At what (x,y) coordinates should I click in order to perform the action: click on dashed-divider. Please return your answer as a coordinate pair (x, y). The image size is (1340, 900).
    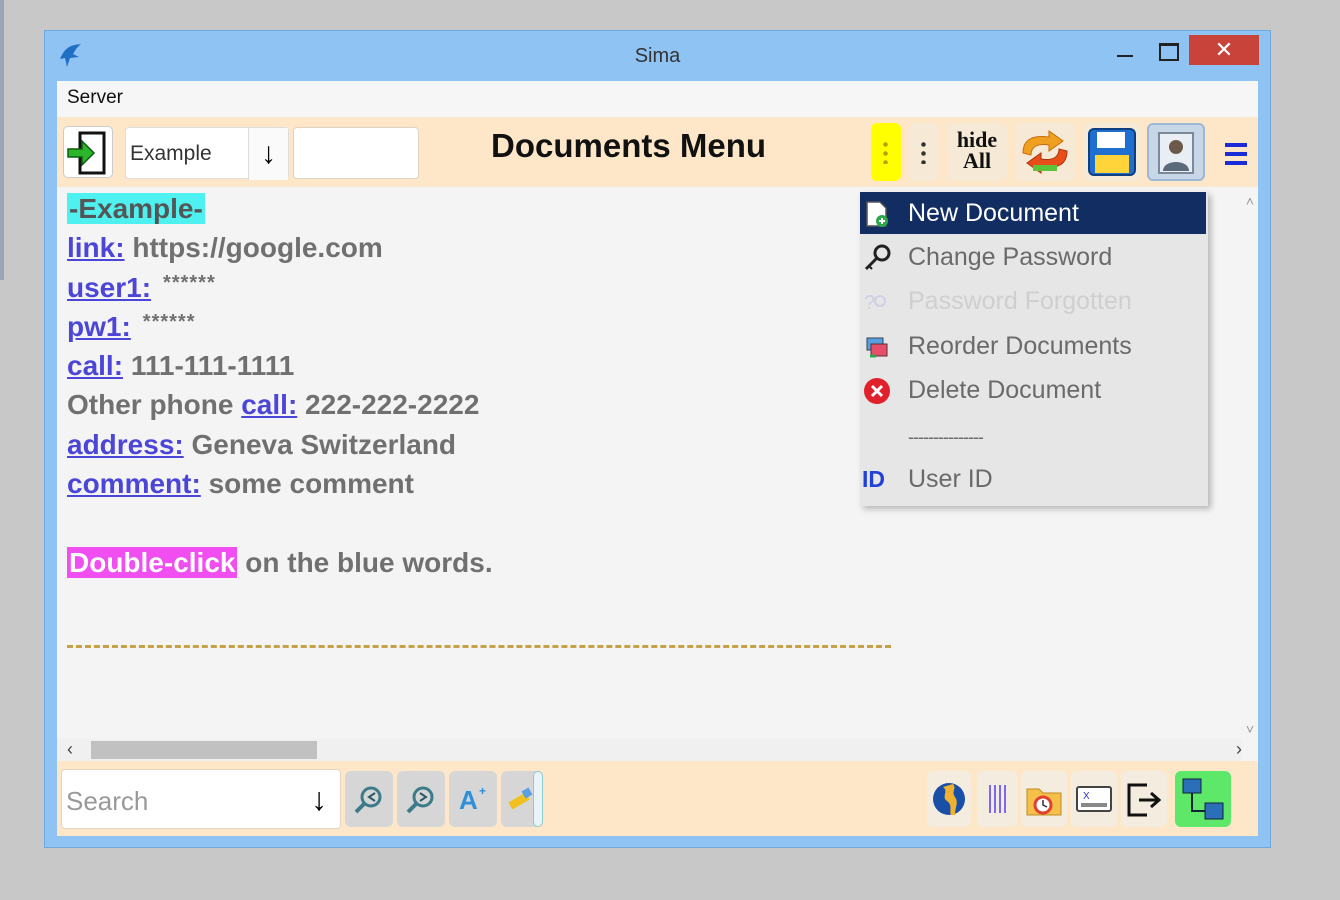
    Looking at the image, I should click on (479, 646).